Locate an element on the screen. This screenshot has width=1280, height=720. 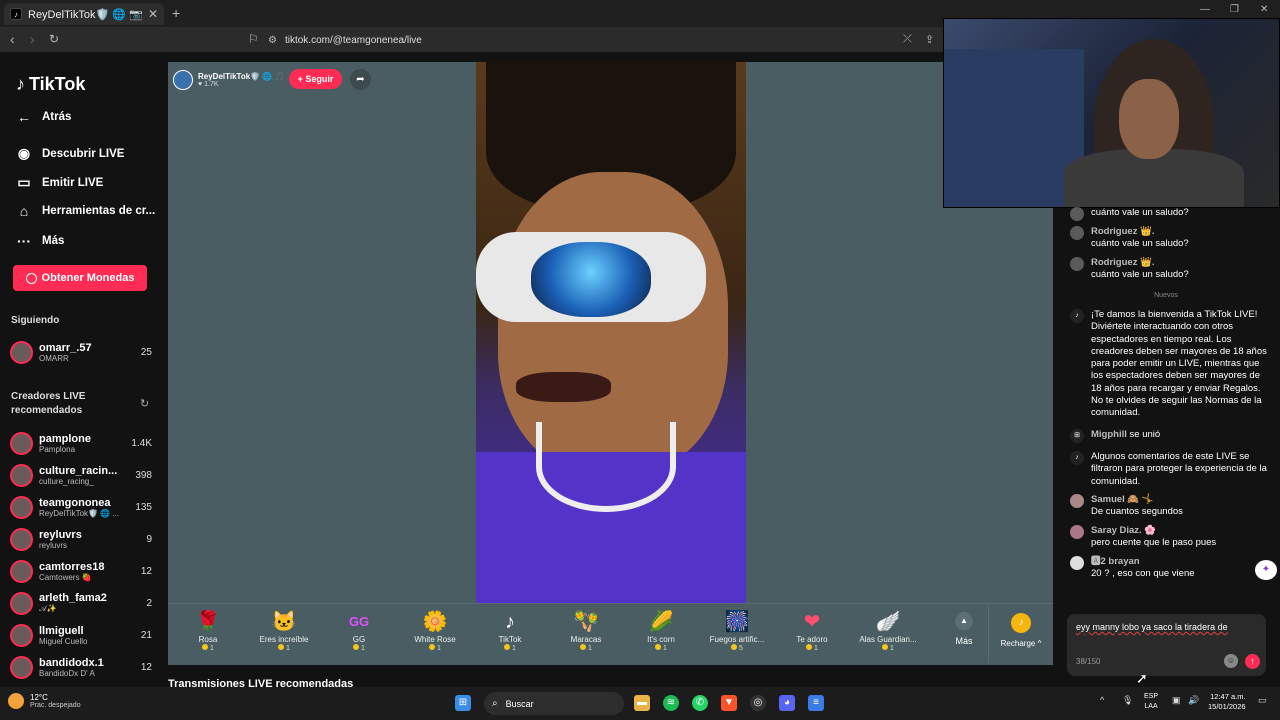
send-icon: ↑ is located at coordinates (1252, 661).